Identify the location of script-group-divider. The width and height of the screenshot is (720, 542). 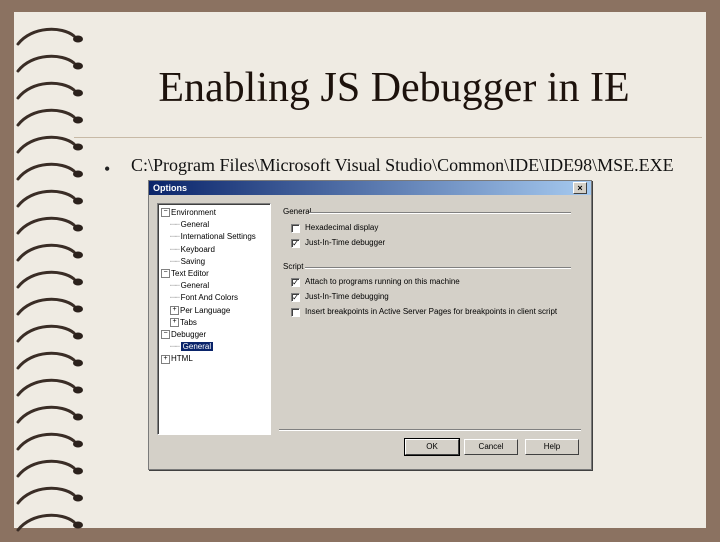
(438, 268).